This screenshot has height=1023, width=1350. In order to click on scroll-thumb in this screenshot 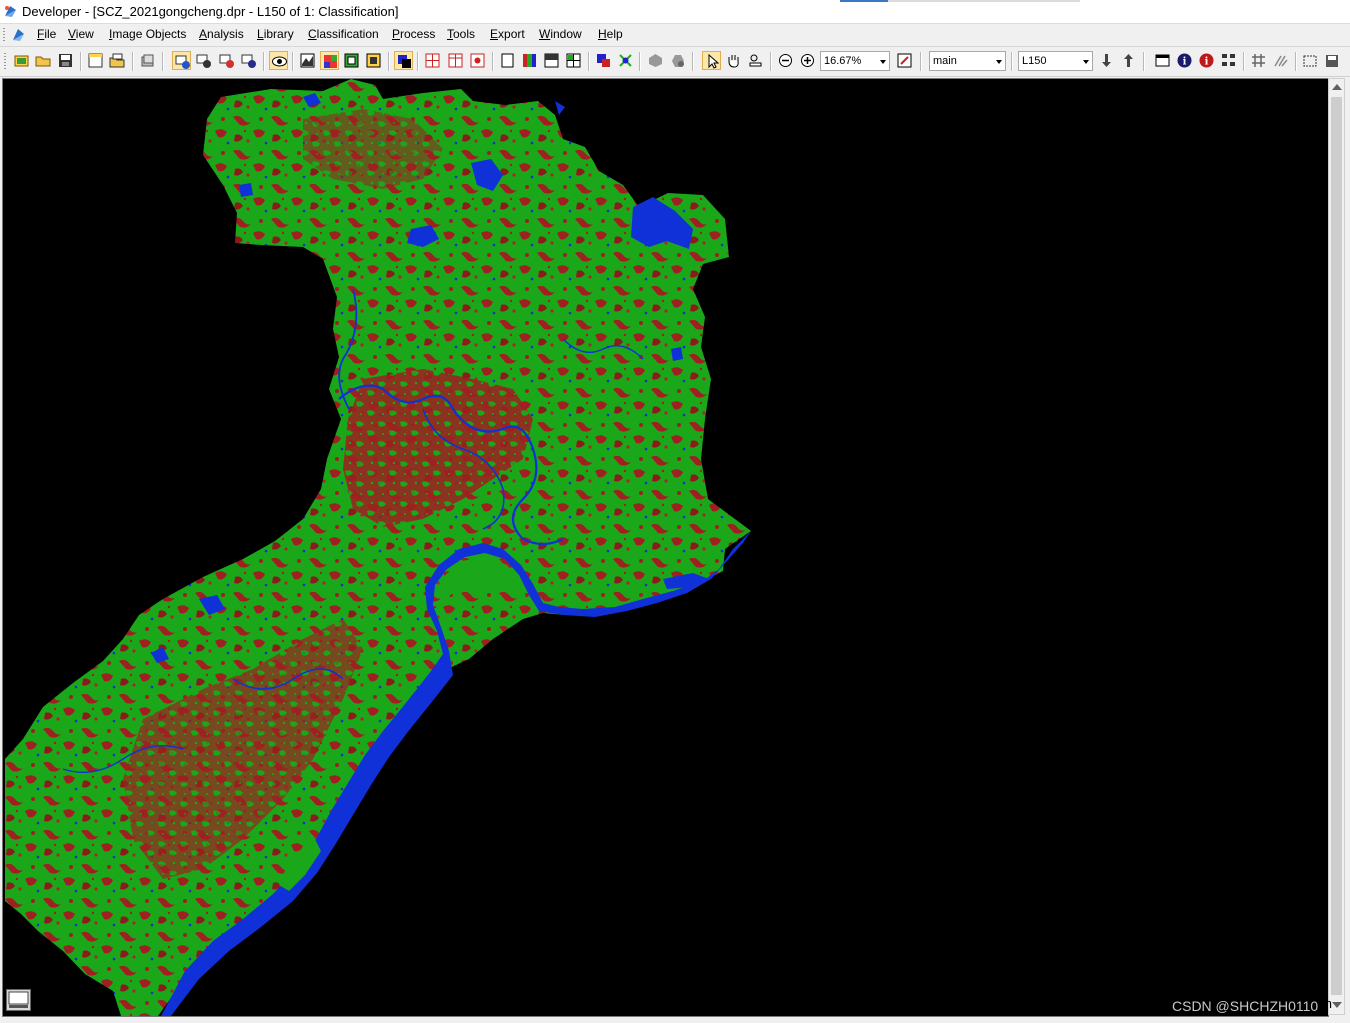, I will do `click(1336, 546)`.